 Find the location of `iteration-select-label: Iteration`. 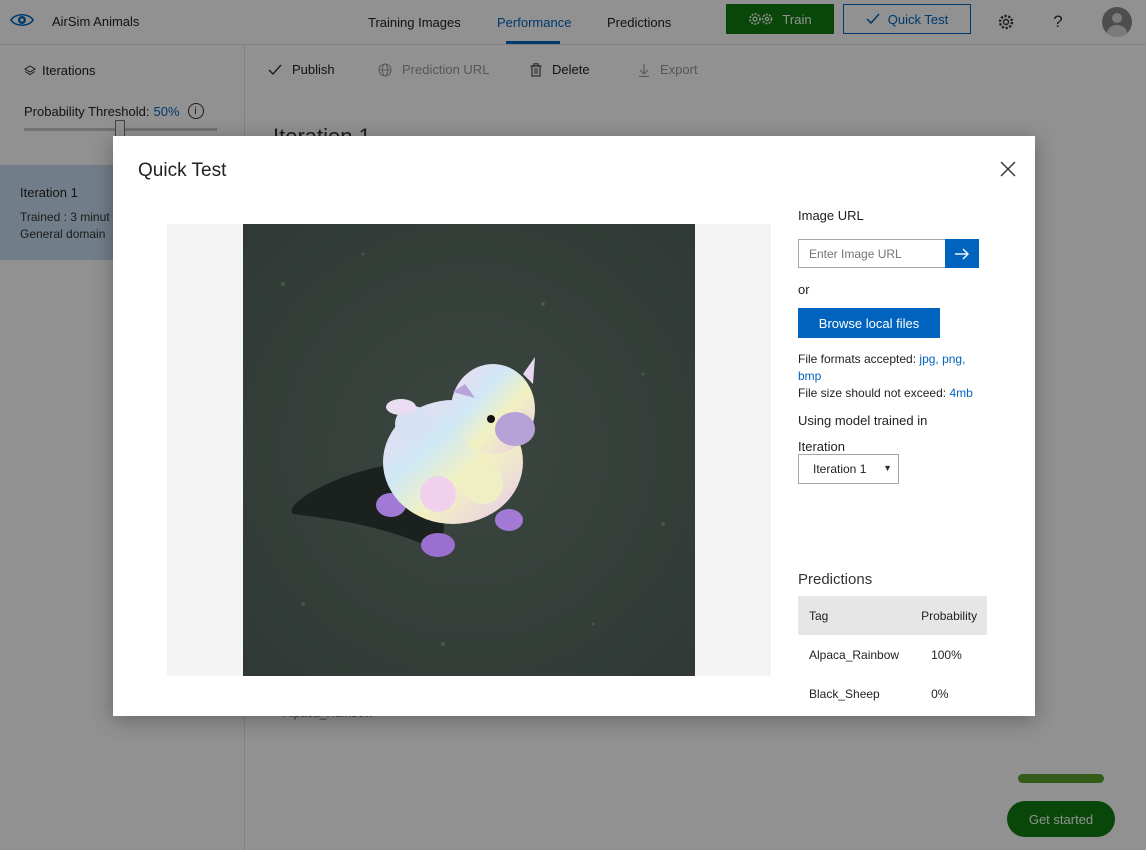

iteration-select-label: Iteration is located at coordinates (821, 446).